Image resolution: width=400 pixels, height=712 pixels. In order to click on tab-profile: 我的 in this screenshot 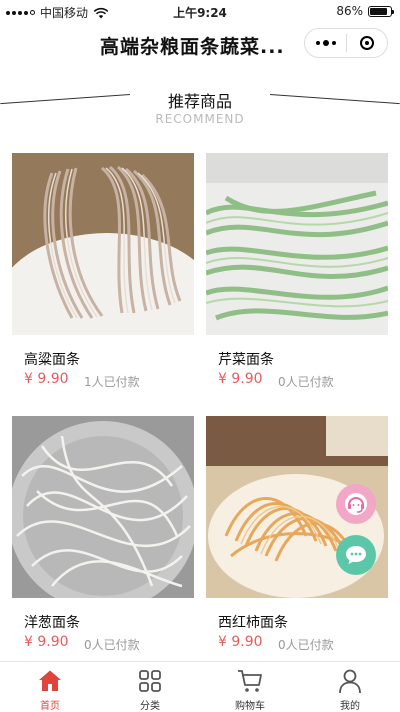, I will do `click(350, 687)`.